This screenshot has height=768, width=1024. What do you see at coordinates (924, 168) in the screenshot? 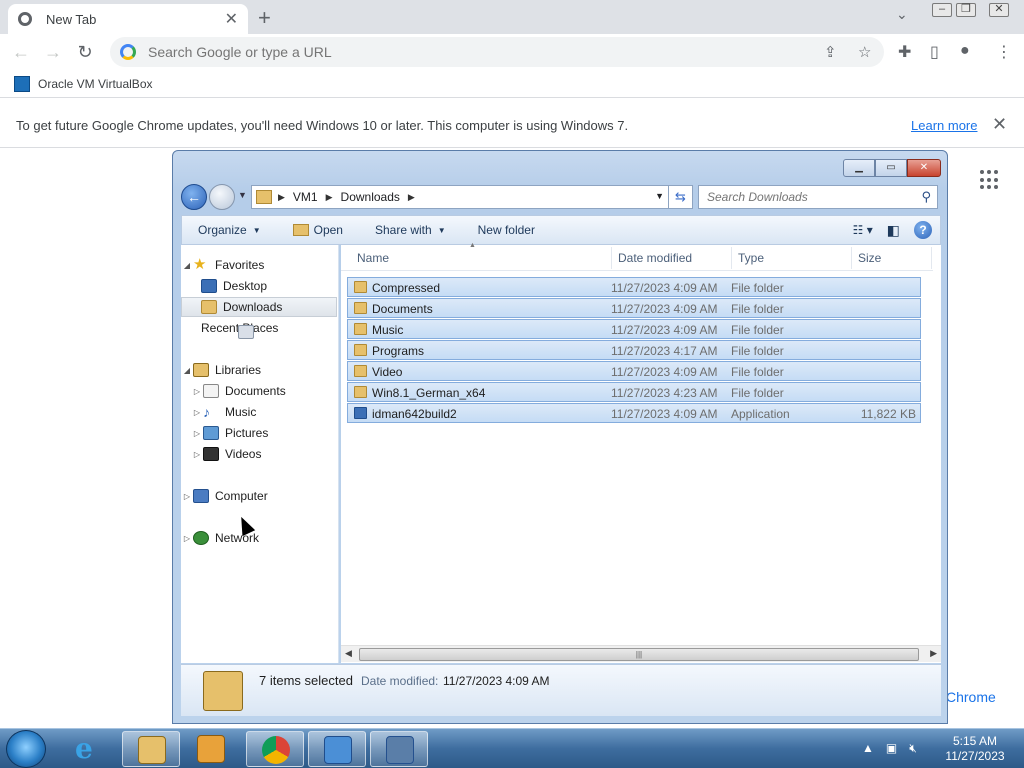
I see `explorer-close-button: ✕` at bounding box center [924, 168].